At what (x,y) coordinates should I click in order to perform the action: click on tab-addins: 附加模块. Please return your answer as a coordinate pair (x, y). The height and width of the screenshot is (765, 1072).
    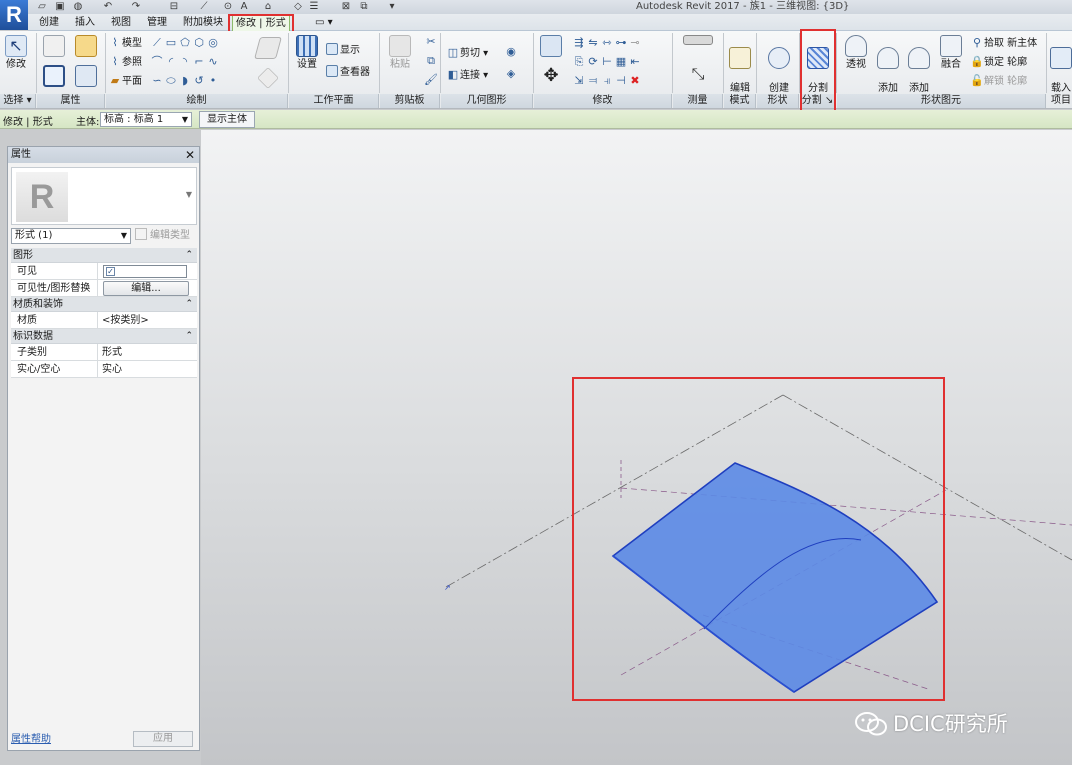
    Looking at the image, I should click on (203, 22).